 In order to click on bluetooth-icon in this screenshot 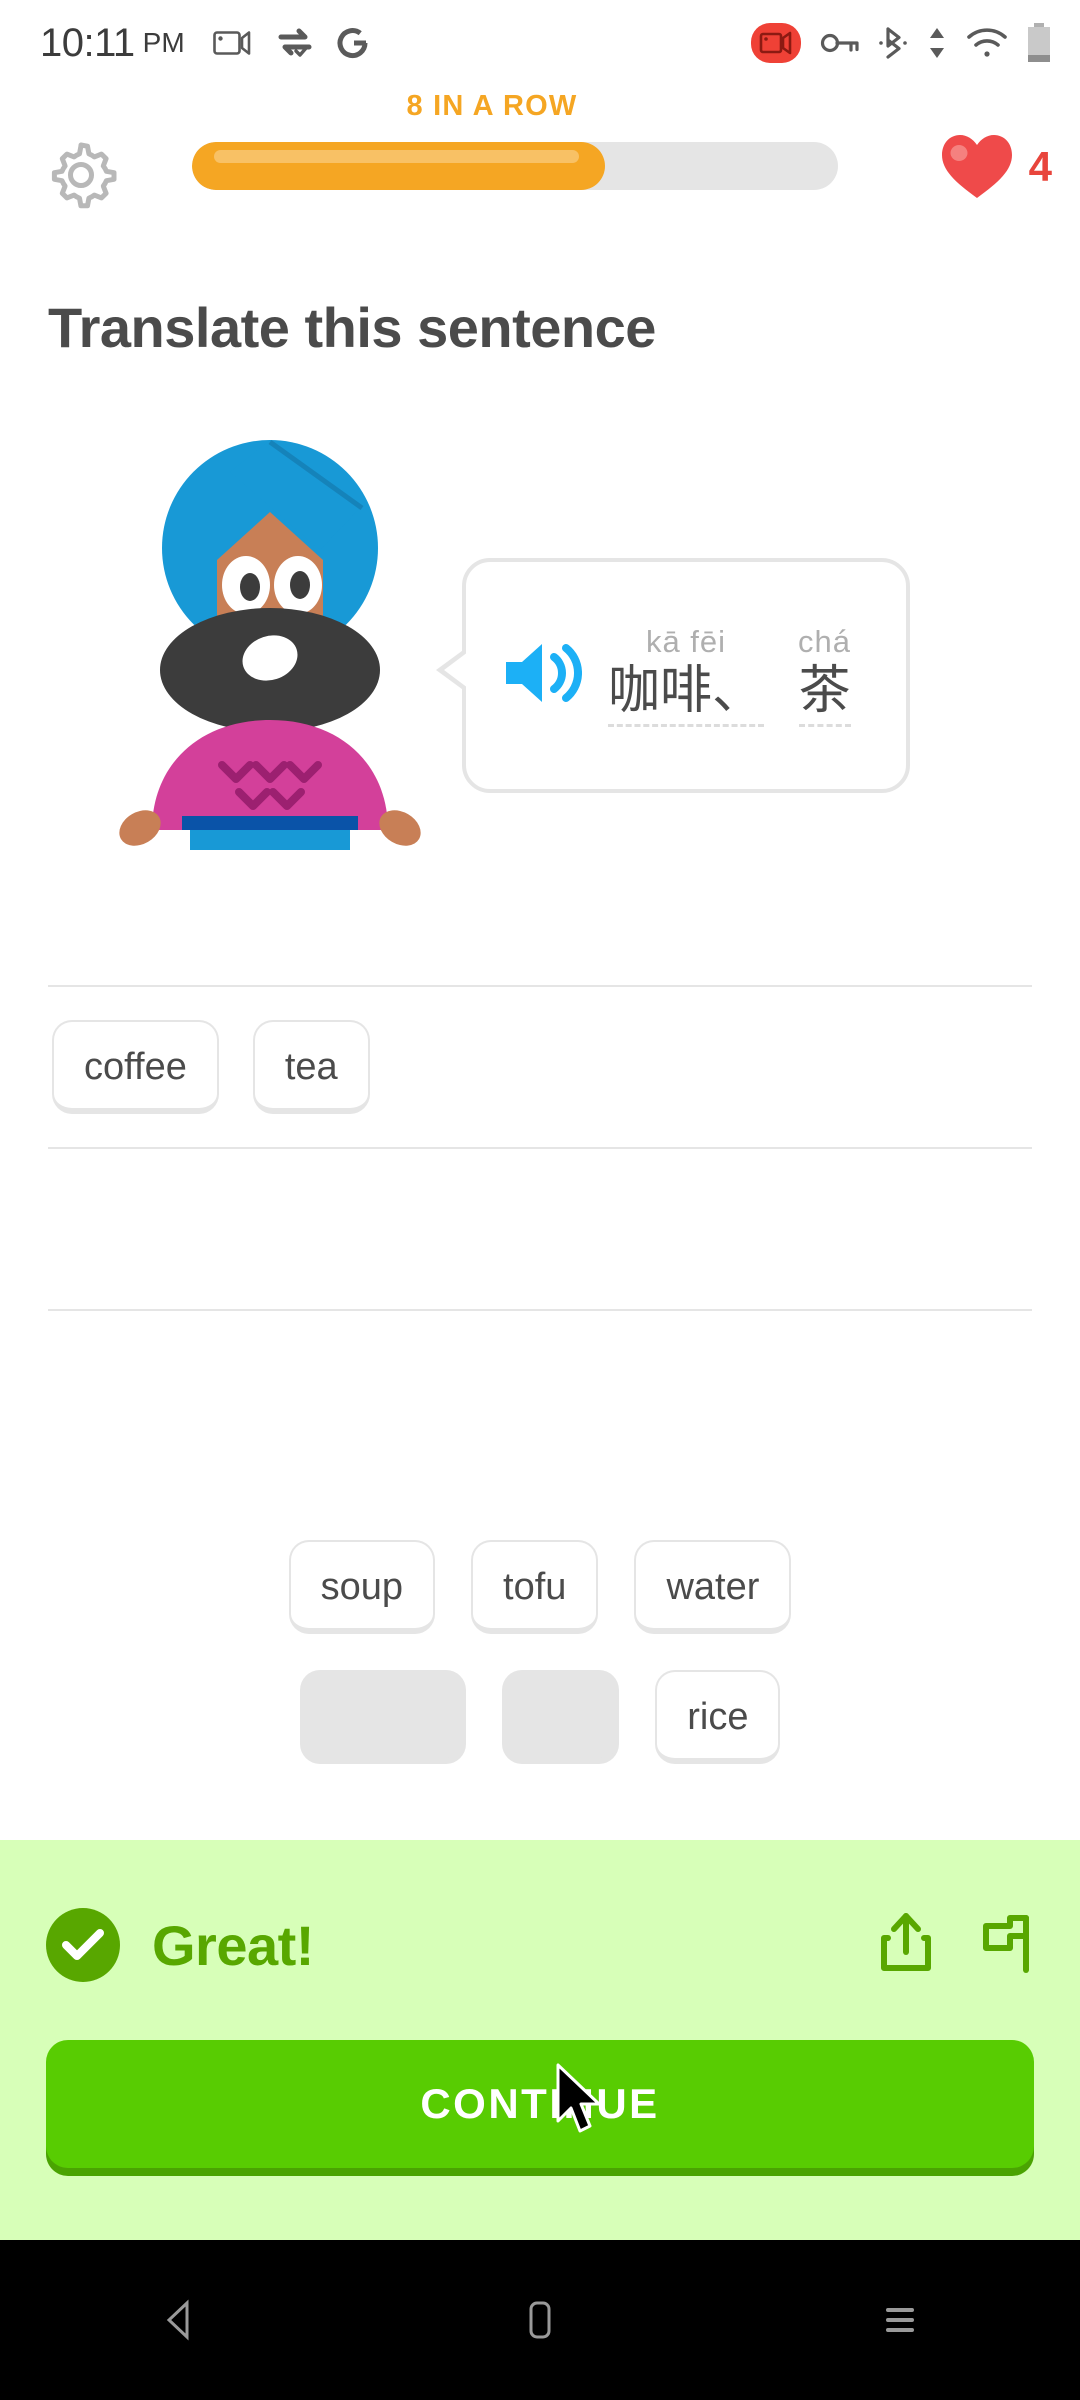, I will do `click(893, 43)`.